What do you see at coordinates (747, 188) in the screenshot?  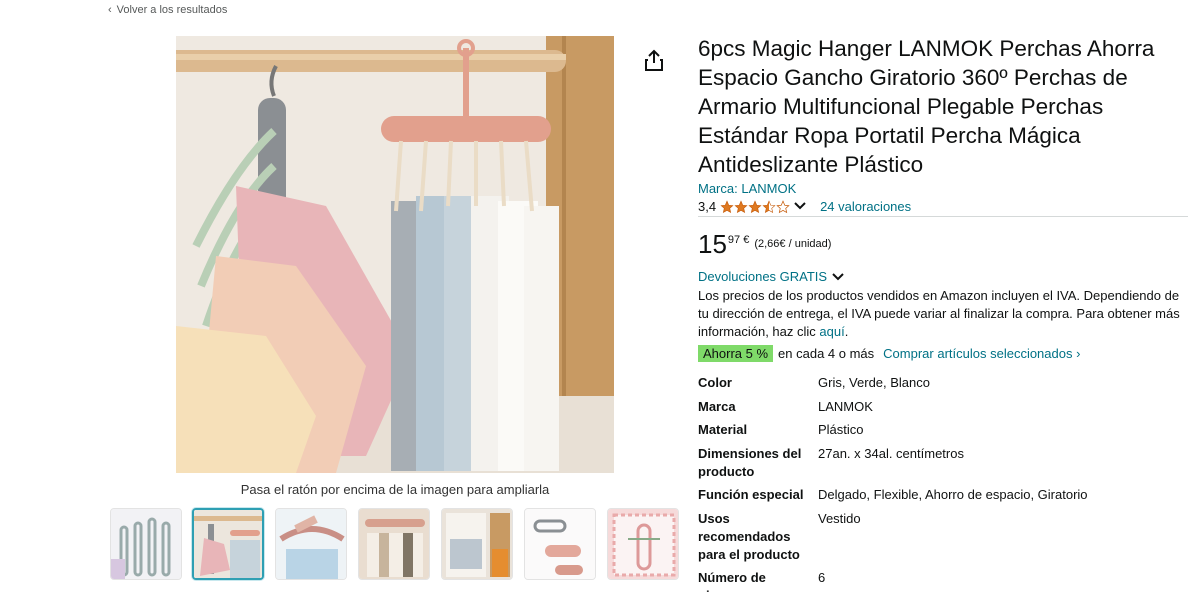 I see `brand-link: Marca: LANMOK` at bounding box center [747, 188].